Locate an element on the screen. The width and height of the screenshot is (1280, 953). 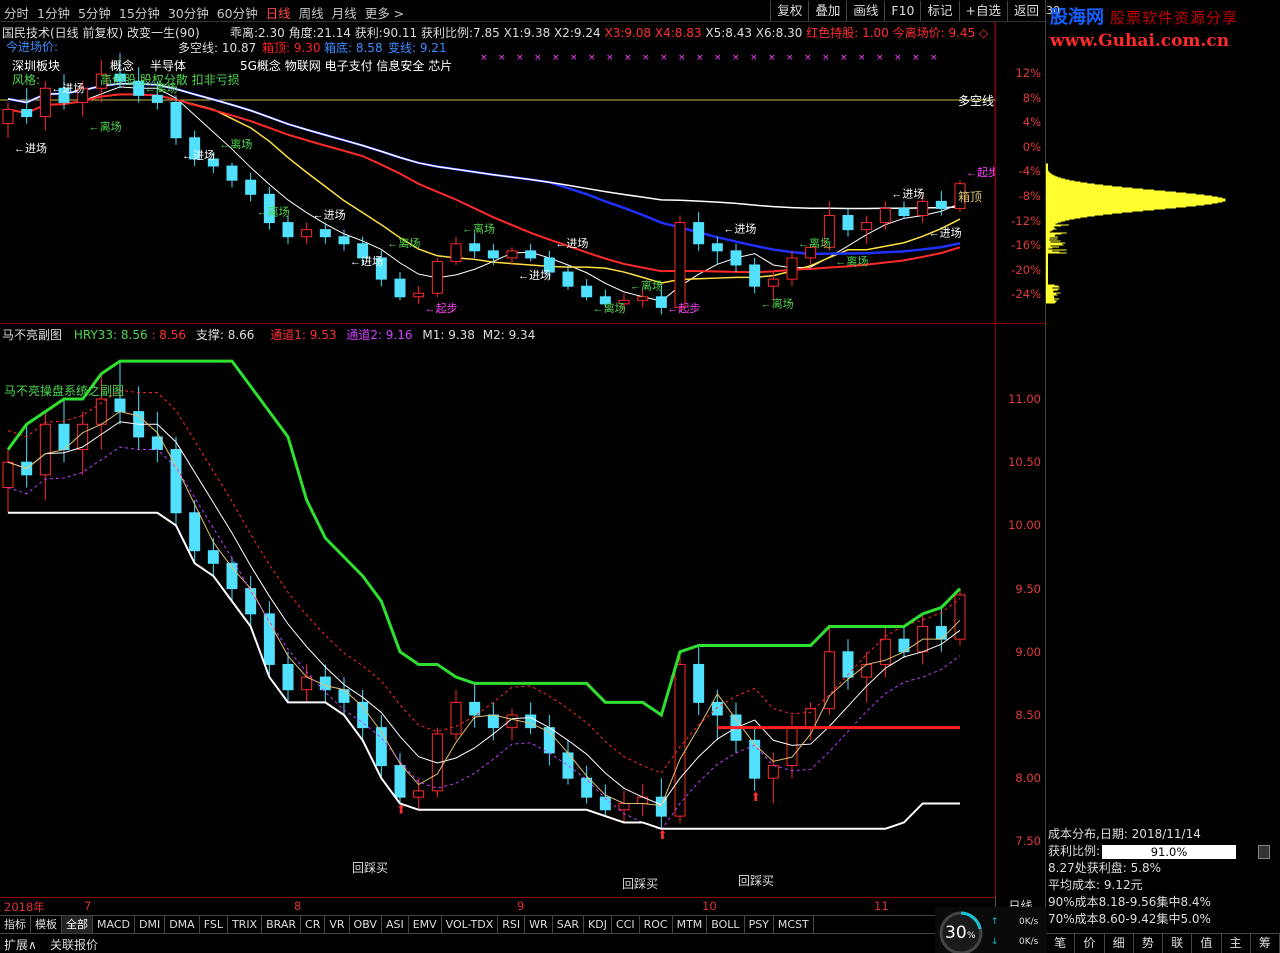
signal-annotation: ←起步 is located at coordinates (441, 308).